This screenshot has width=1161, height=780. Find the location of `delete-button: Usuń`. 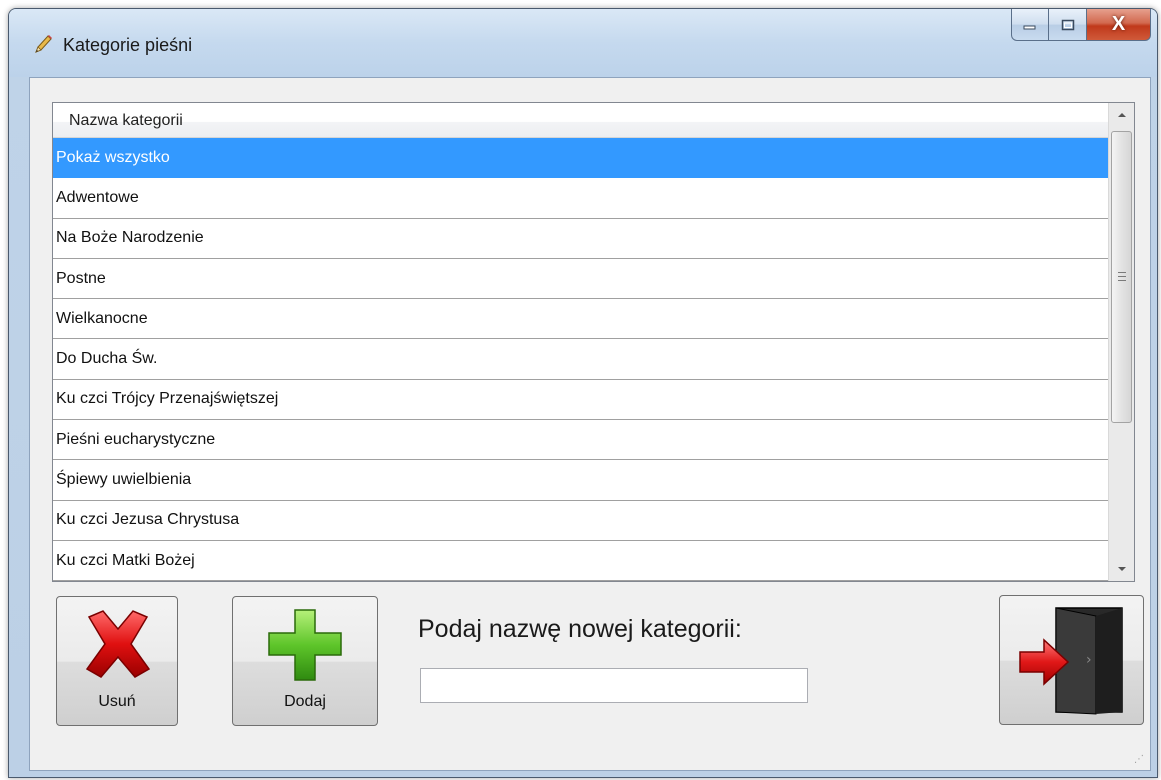

delete-button: Usuń is located at coordinates (117, 661).